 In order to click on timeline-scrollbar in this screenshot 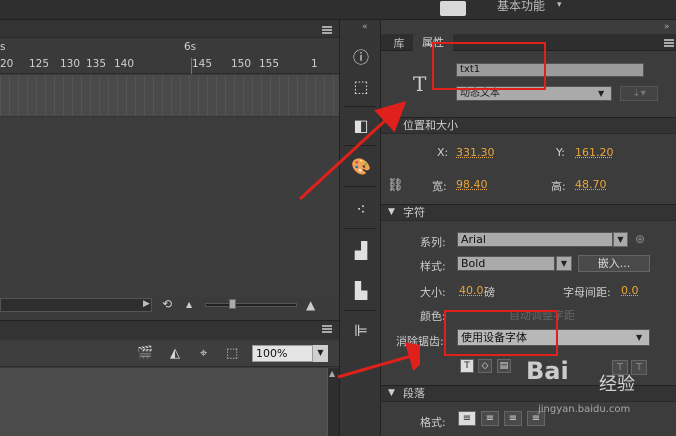, I will do `click(76, 305)`.